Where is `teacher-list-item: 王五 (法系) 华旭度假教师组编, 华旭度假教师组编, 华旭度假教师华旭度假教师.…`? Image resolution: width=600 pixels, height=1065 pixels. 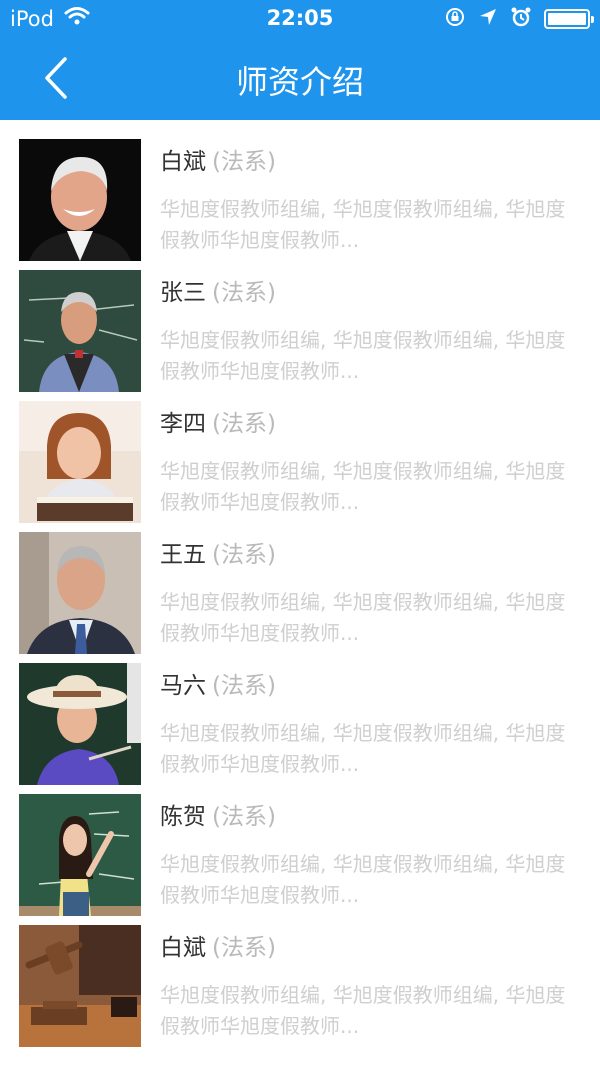 teacher-list-item: 王五 (法系) 华旭度假教师组编, 华旭度假教师组编, 华旭度假教师华旭度假教师.… is located at coordinates (300, 583).